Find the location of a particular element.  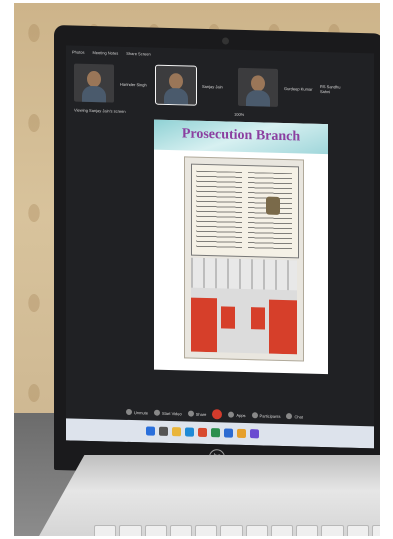

participant-name: Harinder Singh is located at coordinates (133, 84).